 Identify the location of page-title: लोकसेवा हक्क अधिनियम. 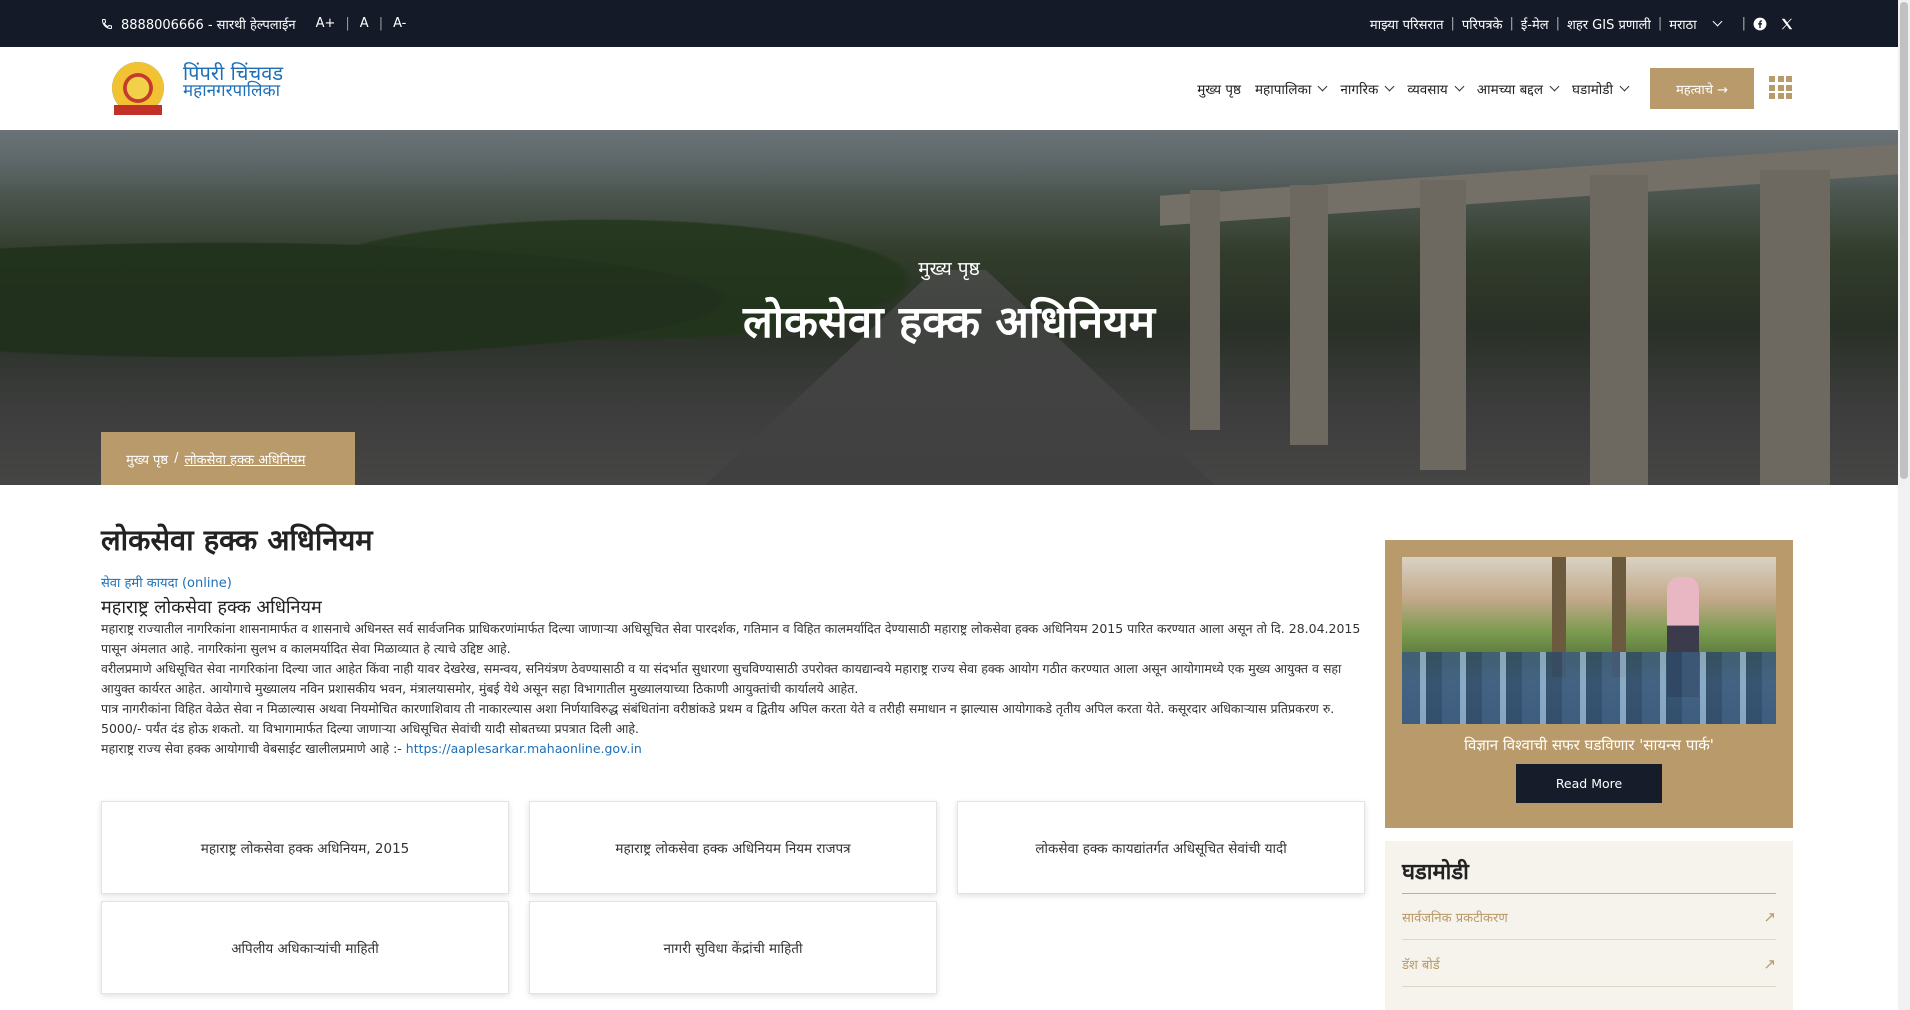
(237, 540).